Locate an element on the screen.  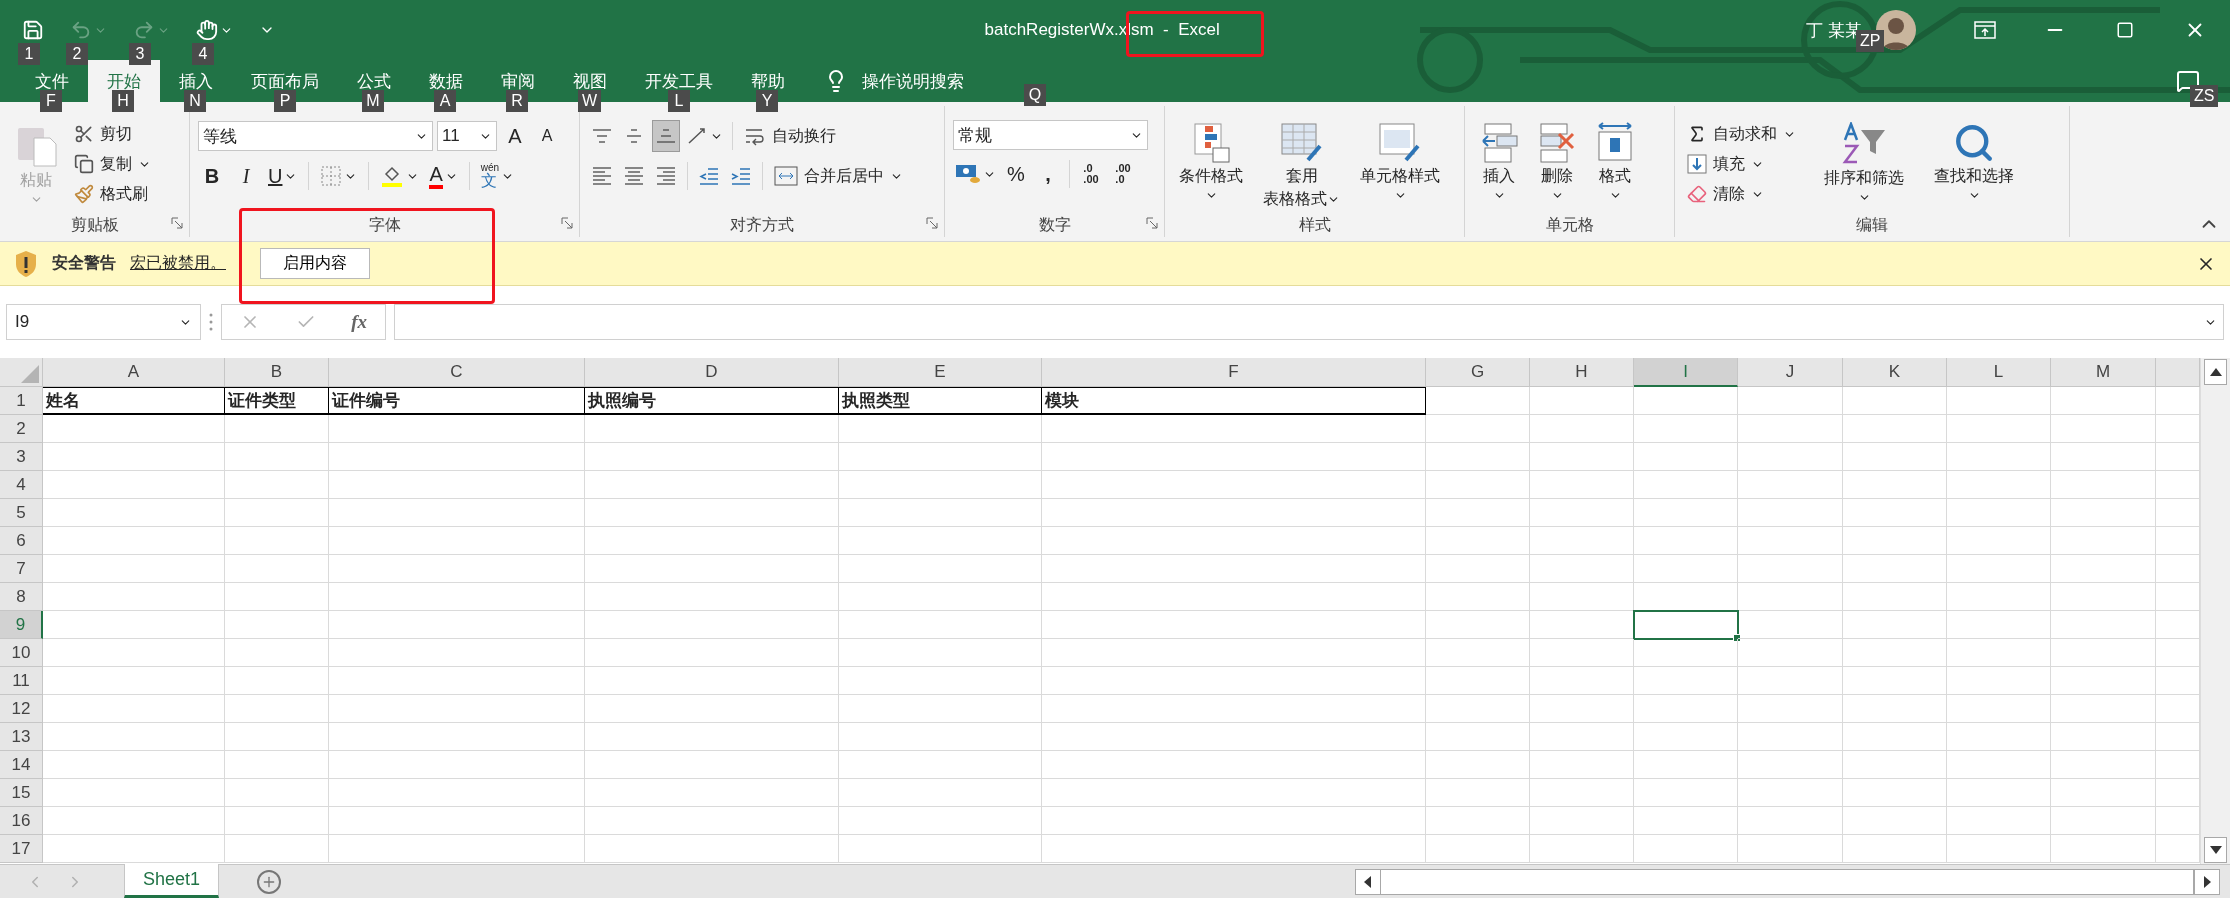
column-header: E is located at coordinates (940, 372).